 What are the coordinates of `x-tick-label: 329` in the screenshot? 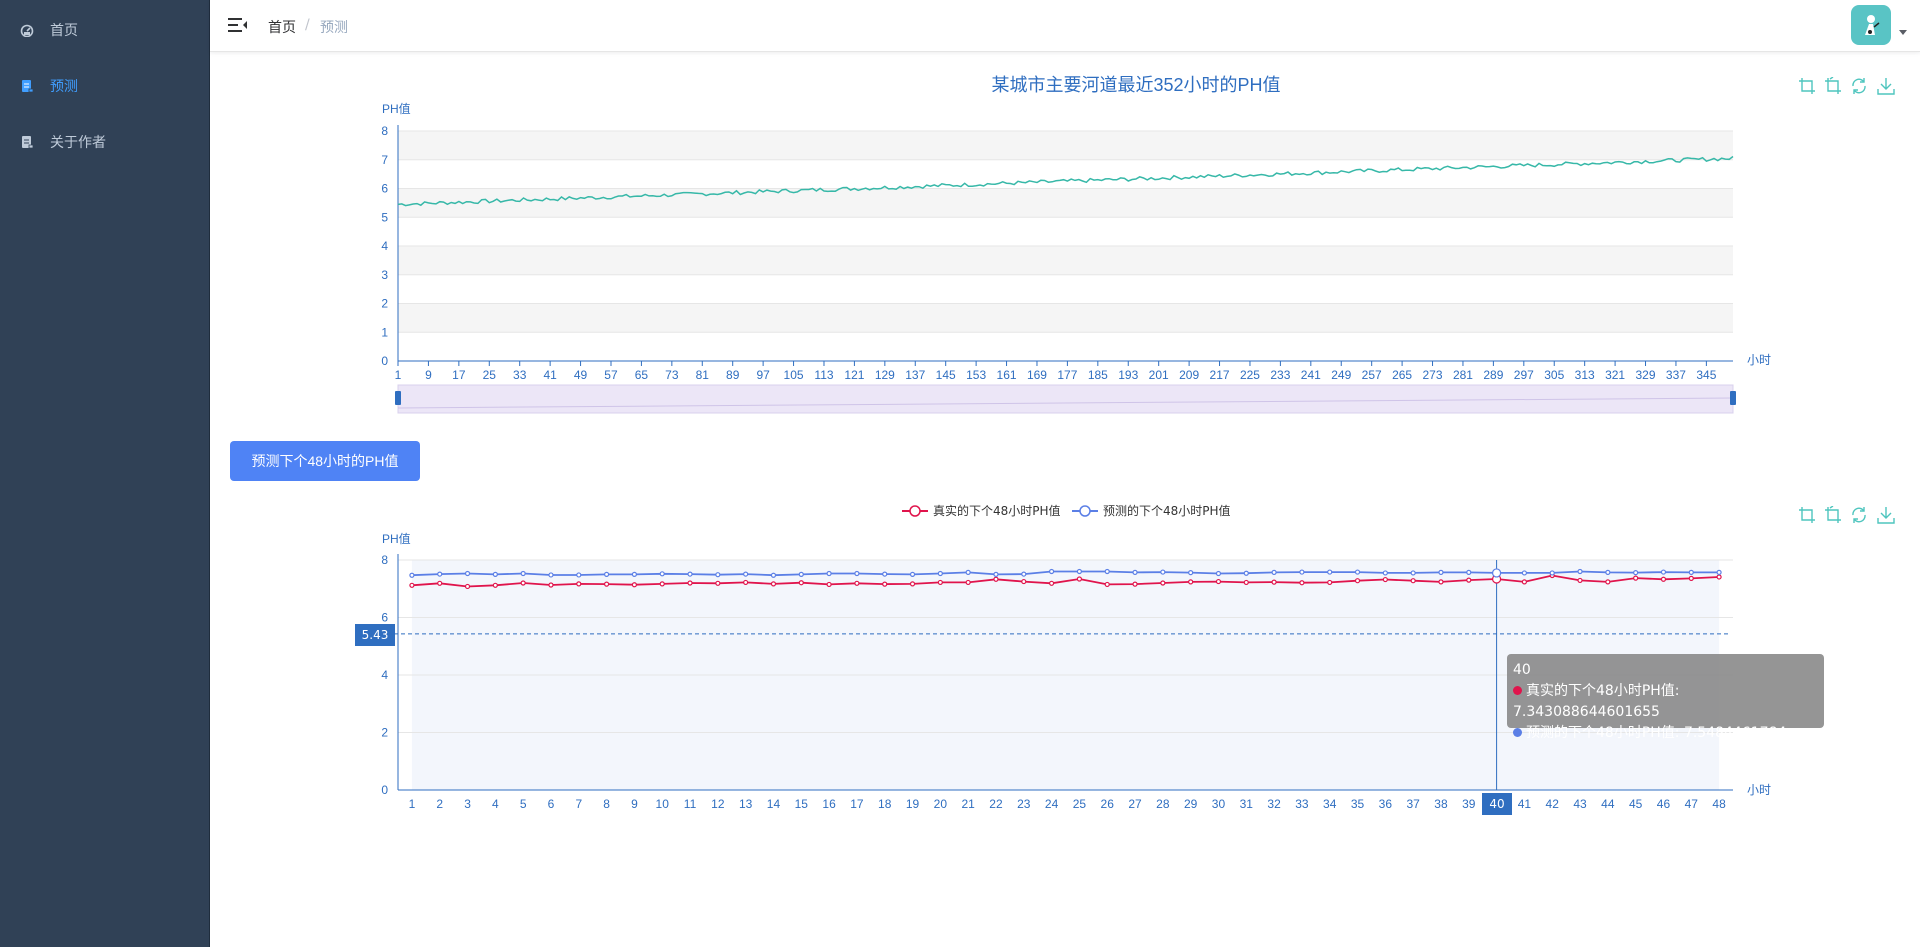 It's located at (1646, 375).